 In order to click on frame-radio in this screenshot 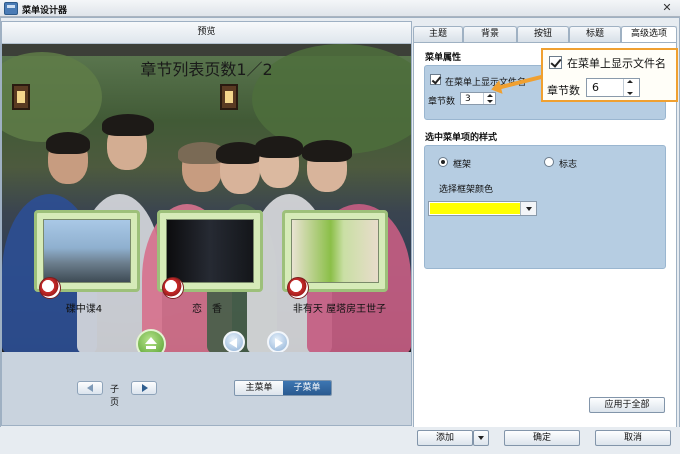, I will do `click(443, 162)`.